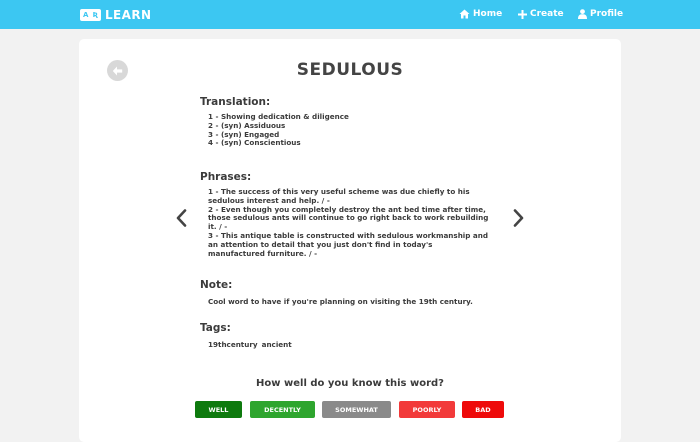 The height and width of the screenshot is (442, 700). Describe the element at coordinates (86, 15) in the screenshot. I see `brand-logo-left: A` at that location.